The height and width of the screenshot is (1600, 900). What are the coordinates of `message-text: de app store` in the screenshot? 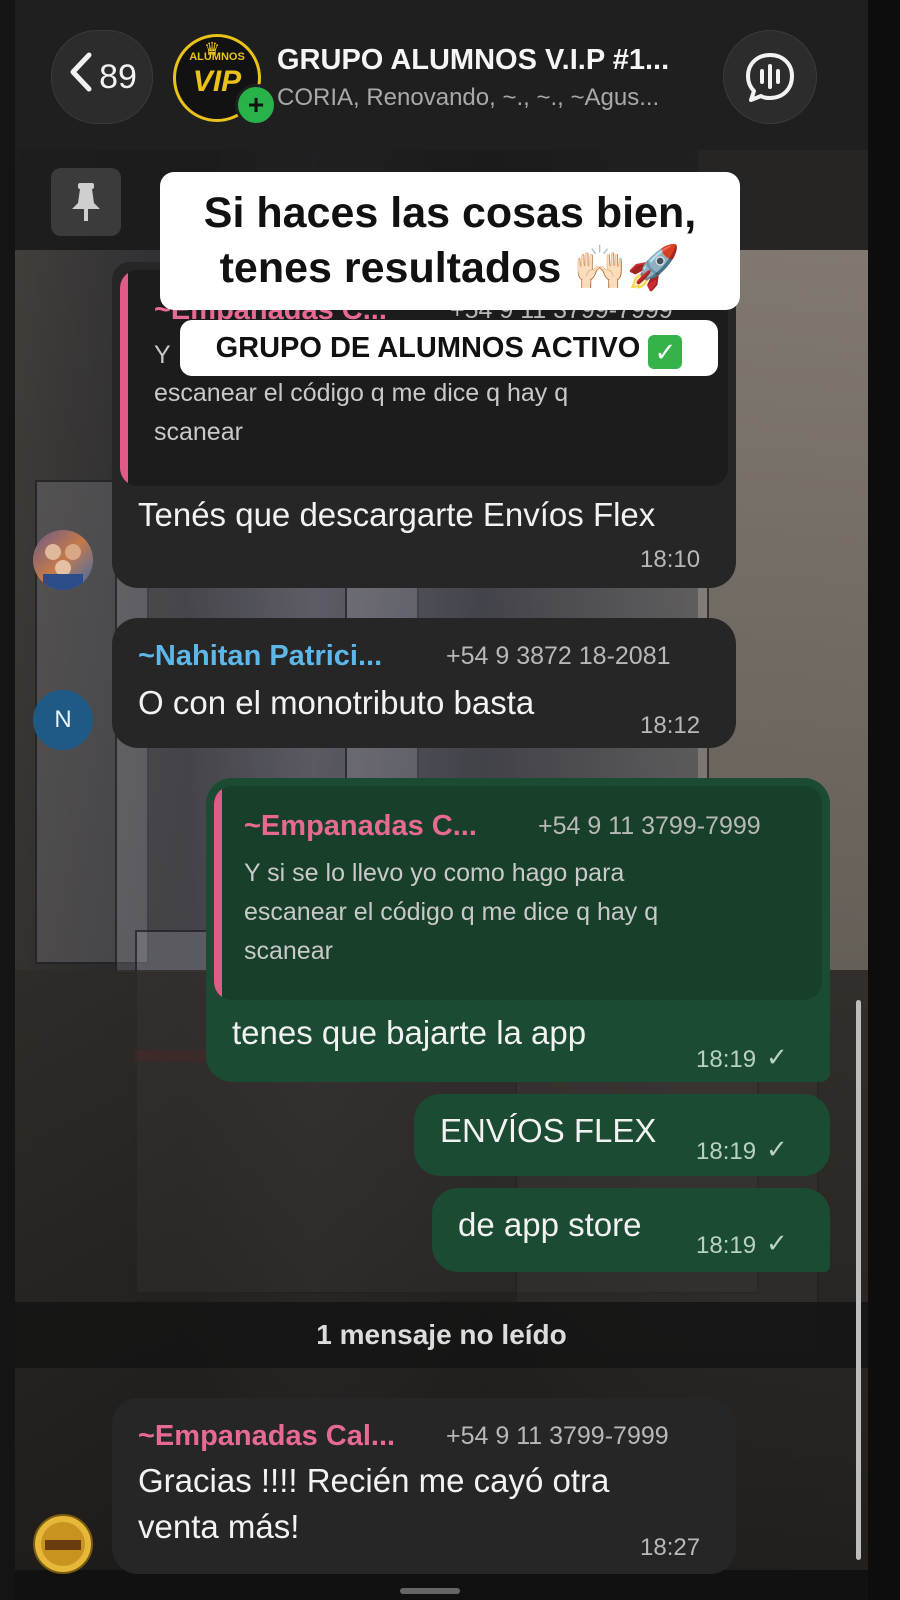 It's located at (550, 1224).